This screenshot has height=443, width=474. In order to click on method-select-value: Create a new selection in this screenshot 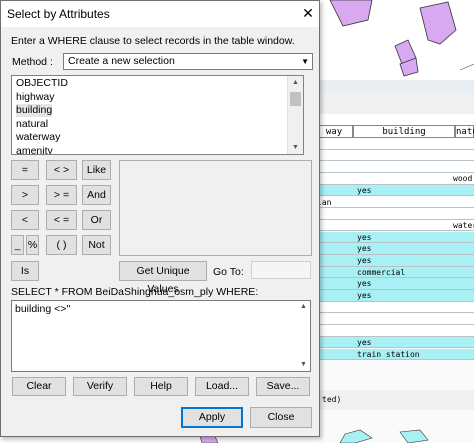, I will do `click(121, 61)`.